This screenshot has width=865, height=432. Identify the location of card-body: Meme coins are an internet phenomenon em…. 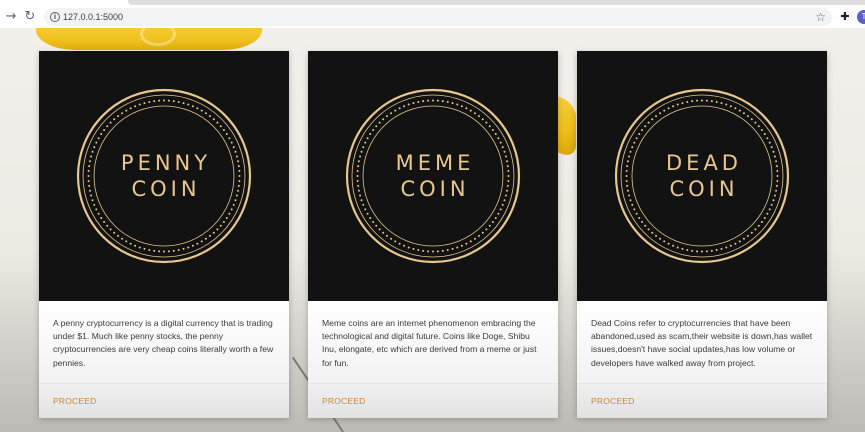
(433, 342).